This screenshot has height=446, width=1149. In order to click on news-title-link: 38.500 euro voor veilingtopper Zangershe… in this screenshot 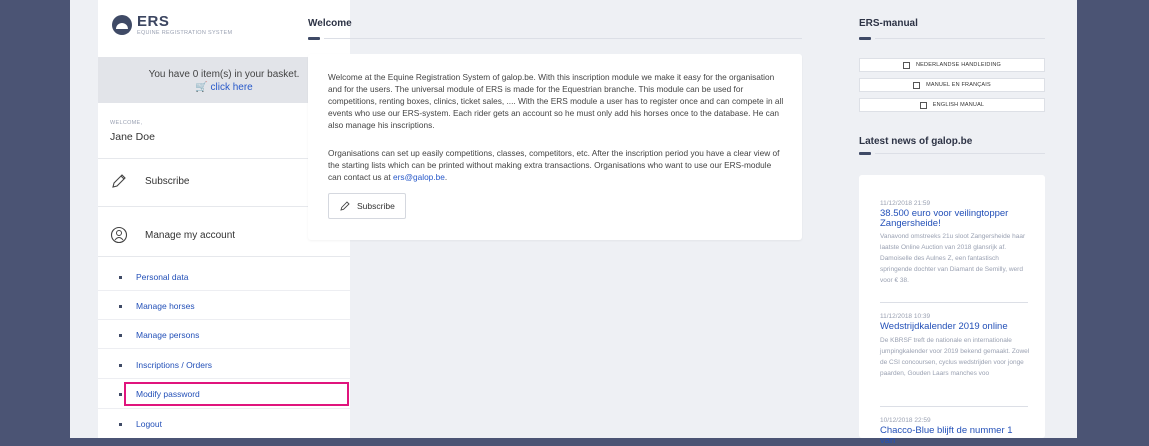, I will do `click(955, 219)`.